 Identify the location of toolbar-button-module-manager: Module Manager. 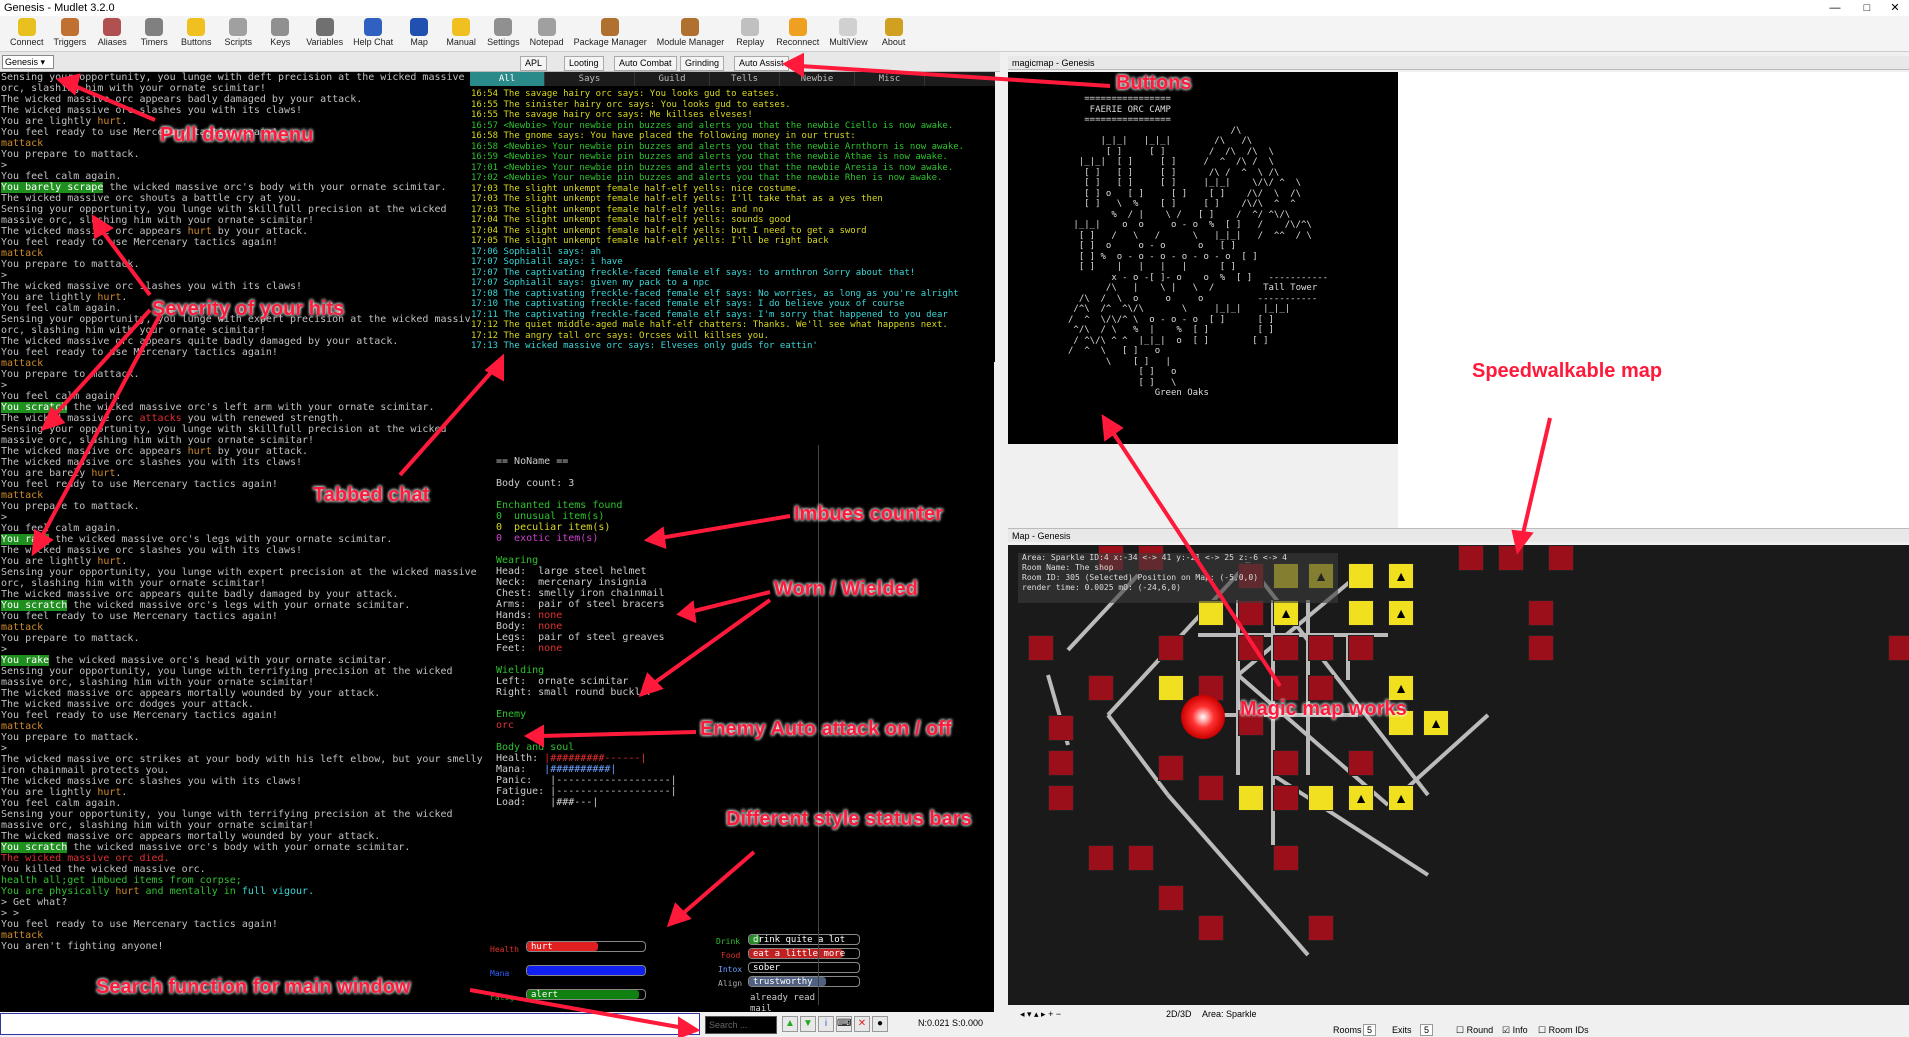
(691, 33).